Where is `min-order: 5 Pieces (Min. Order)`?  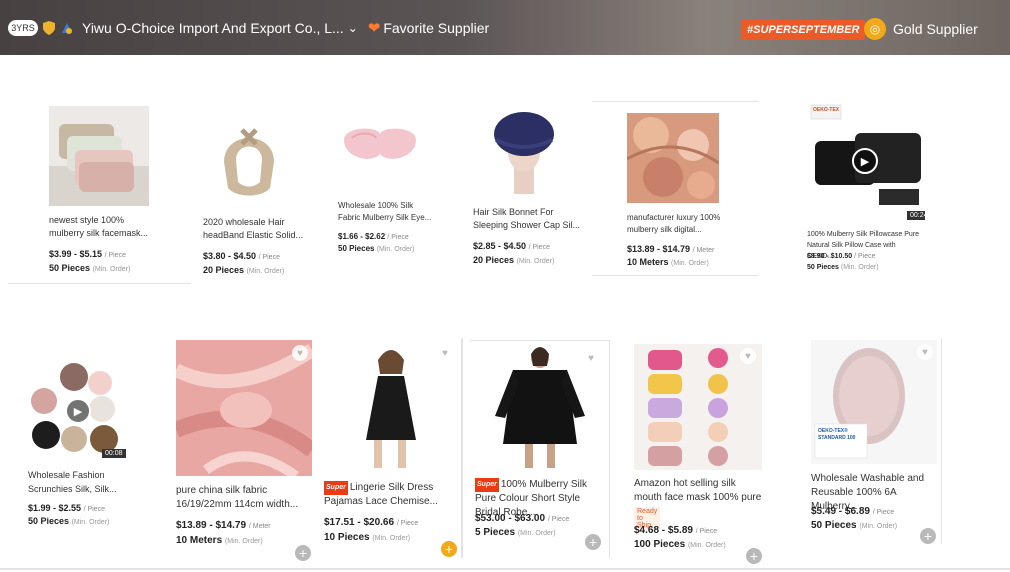
min-order: 5 Pieces (Min. Order) is located at coordinates (515, 532).